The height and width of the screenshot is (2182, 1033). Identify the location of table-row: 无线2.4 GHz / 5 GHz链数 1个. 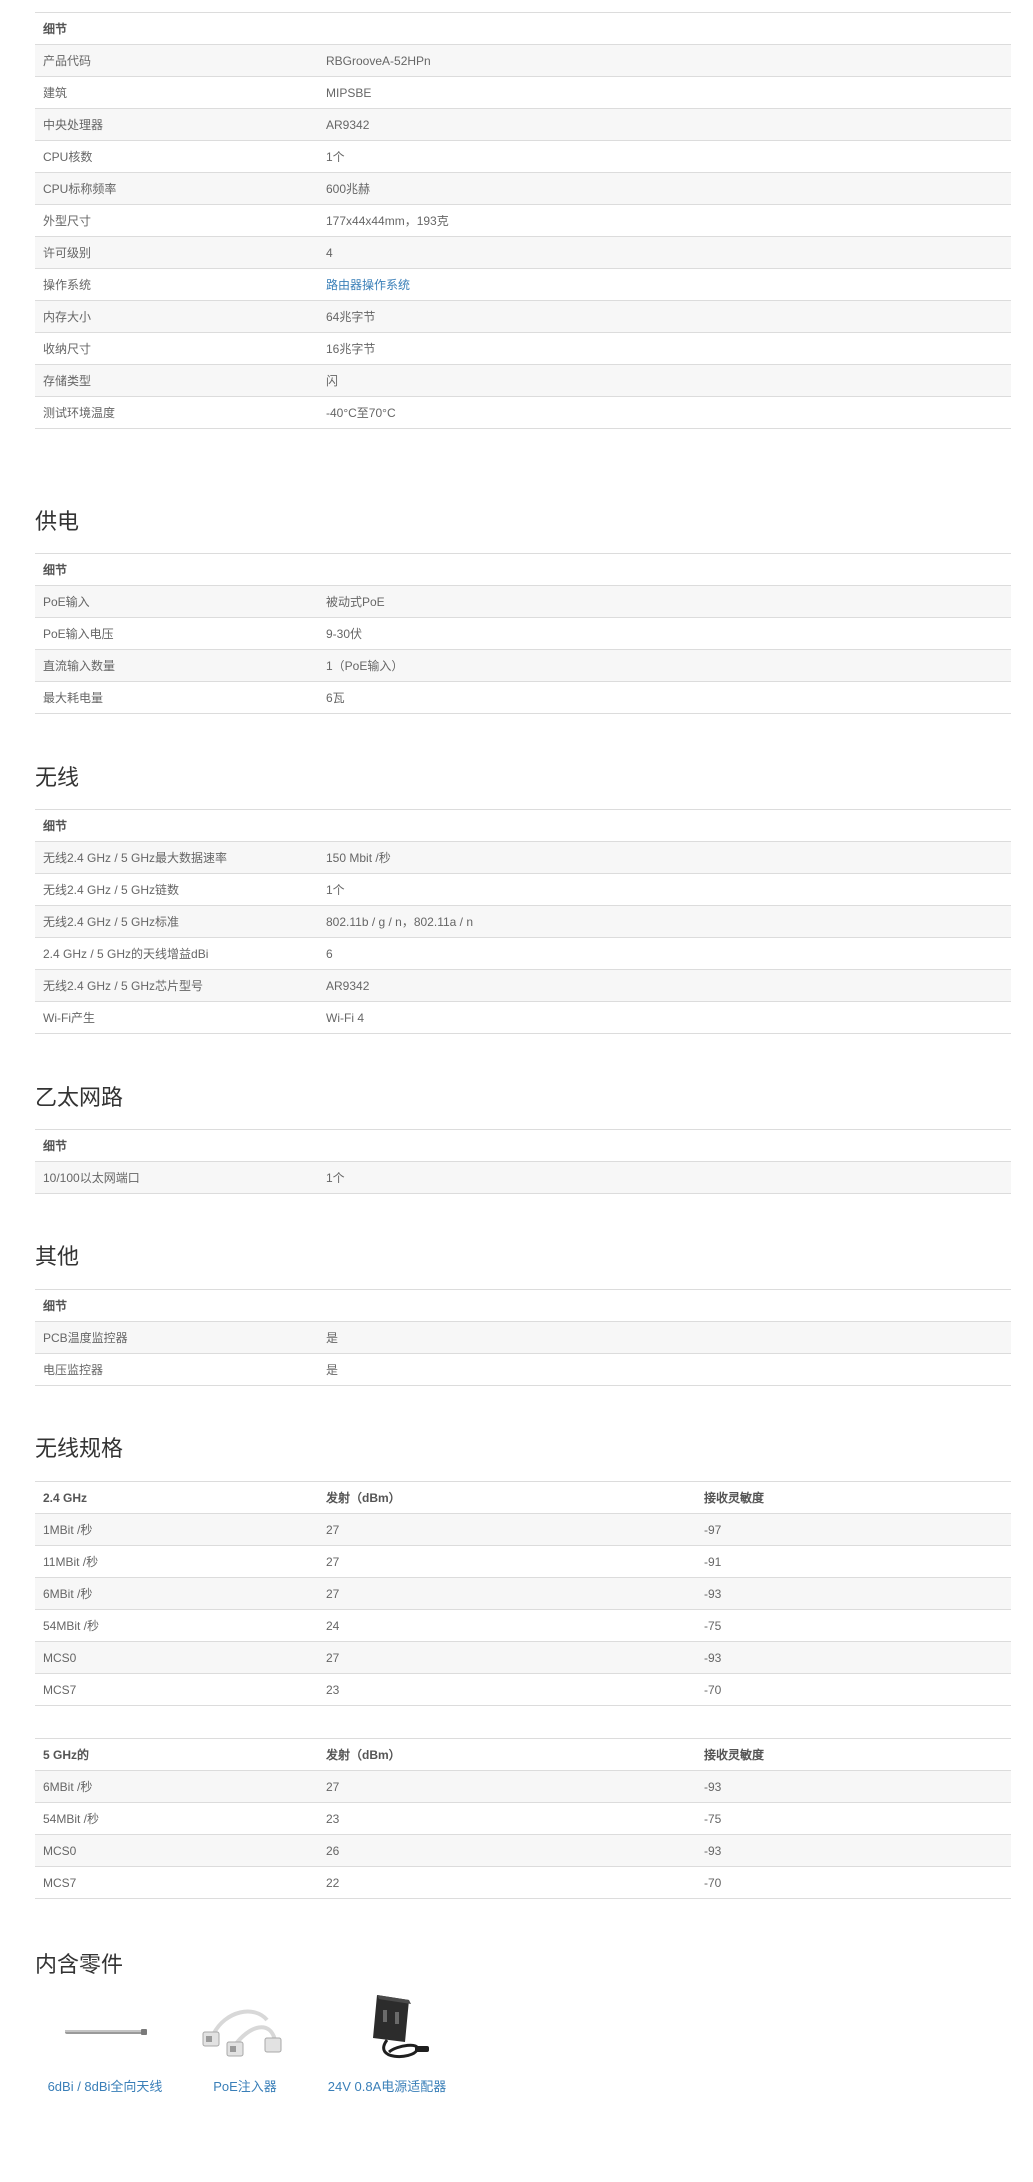
(523, 889).